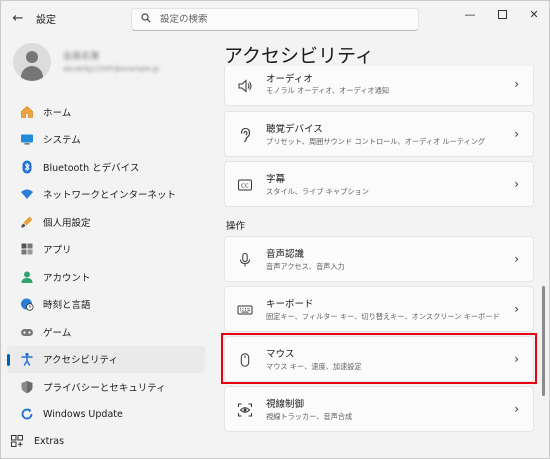 The height and width of the screenshot is (459, 550). I want to click on profile-name: 会員名簿, so click(81, 57).